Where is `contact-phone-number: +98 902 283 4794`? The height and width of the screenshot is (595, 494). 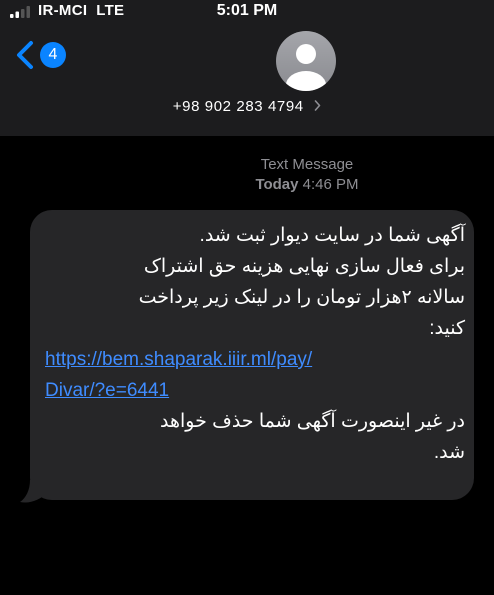
contact-phone-number: +98 902 283 4794 is located at coordinates (238, 106).